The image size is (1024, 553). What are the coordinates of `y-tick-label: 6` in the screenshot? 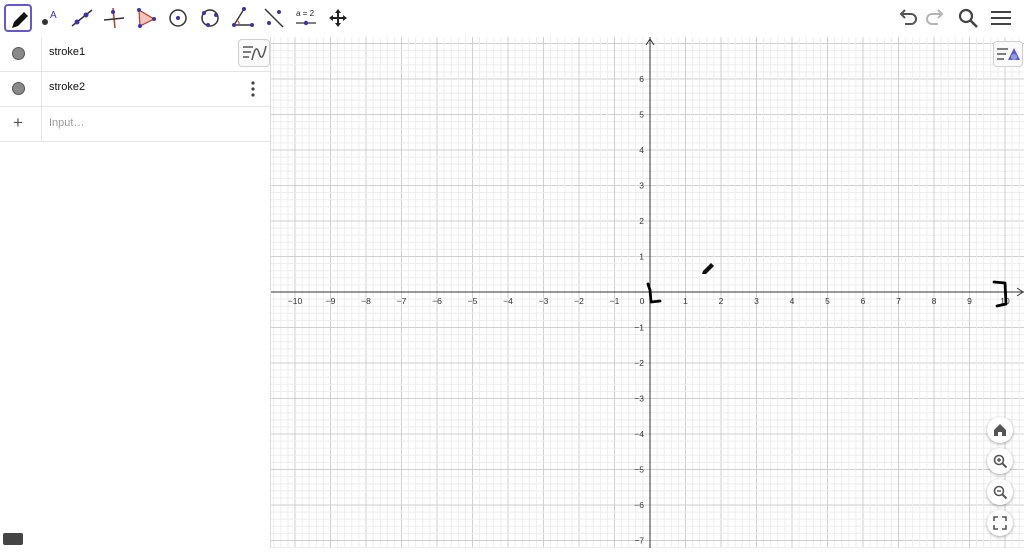 It's located at (641, 79).